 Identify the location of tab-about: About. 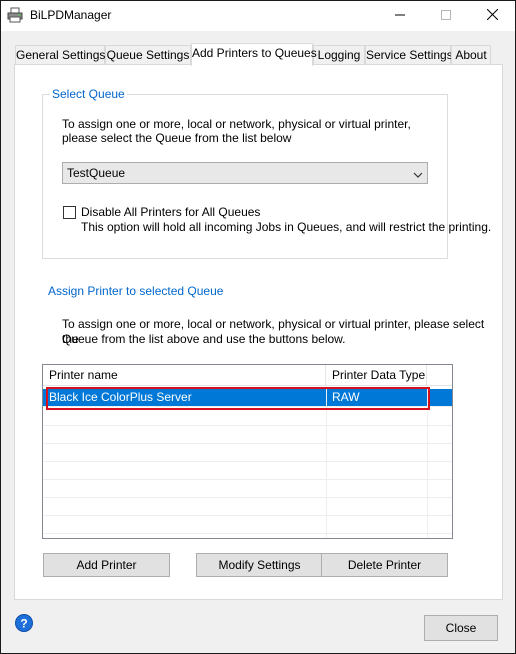
(471, 55).